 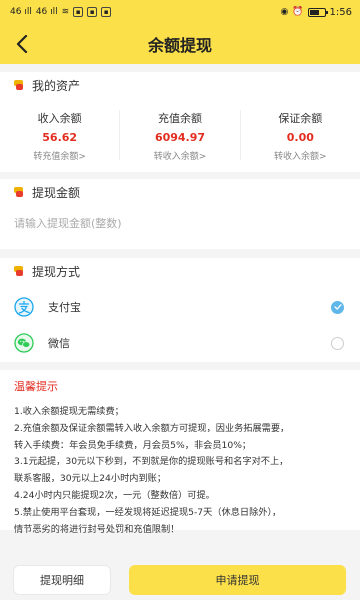 I want to click on wechat-icon, so click(x=24, y=343).